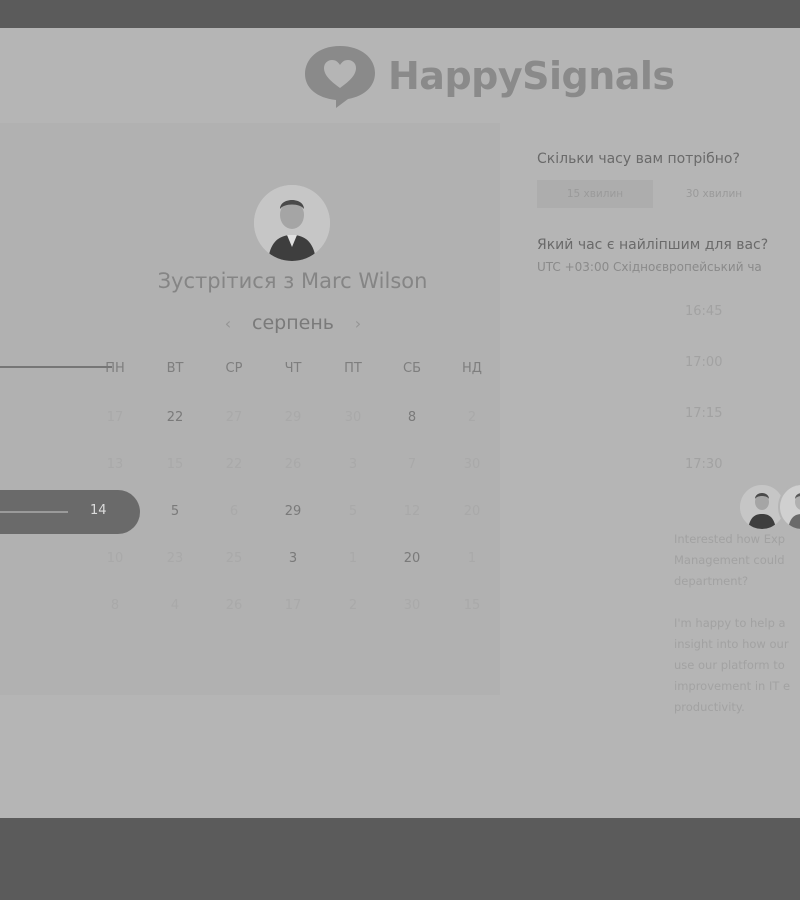 The height and width of the screenshot is (900, 800). I want to click on available-day: 3, so click(293, 558).